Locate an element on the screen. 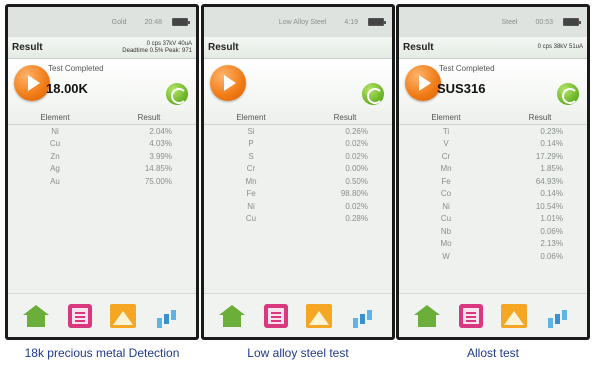 The height and width of the screenshot is (390, 594). element-cell: P is located at coordinates (251, 144).